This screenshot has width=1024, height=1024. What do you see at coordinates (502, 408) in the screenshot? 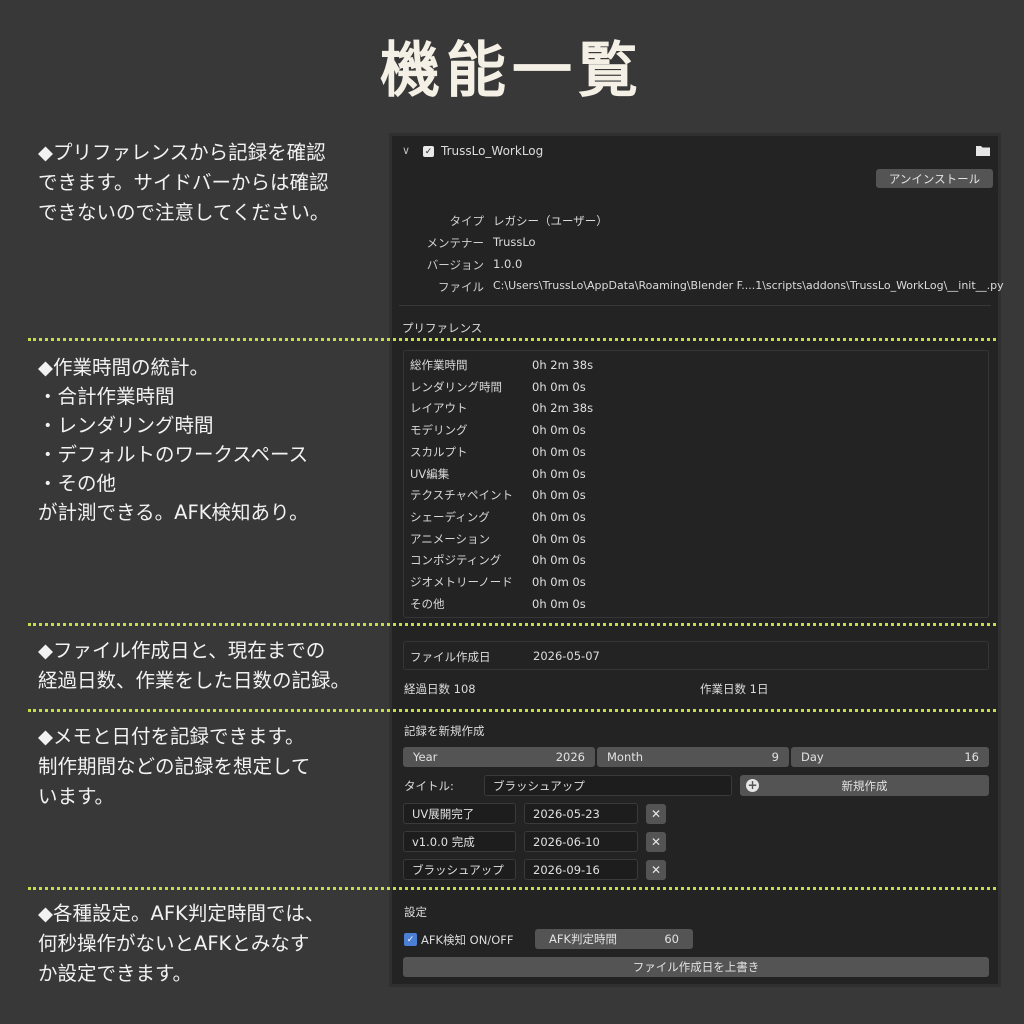
I see `stat-row: レイアウト 0h 2m 38s` at bounding box center [502, 408].